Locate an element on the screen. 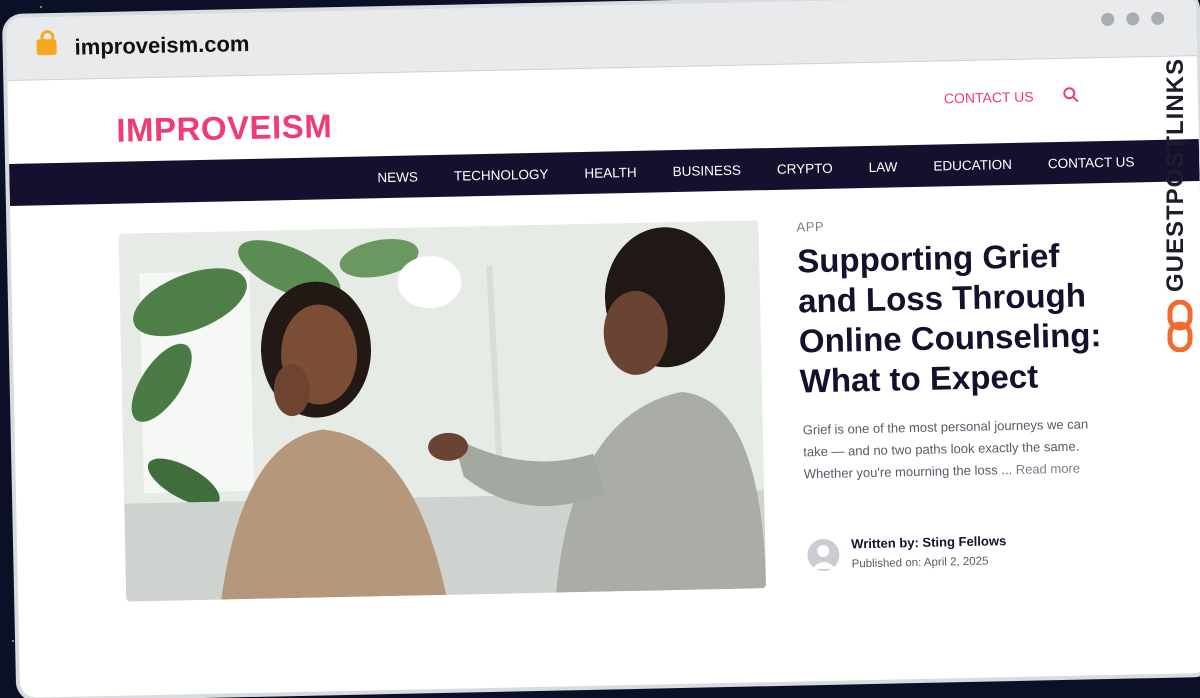 The height and width of the screenshot is (698, 1200). search-icon is located at coordinates (1071, 95).